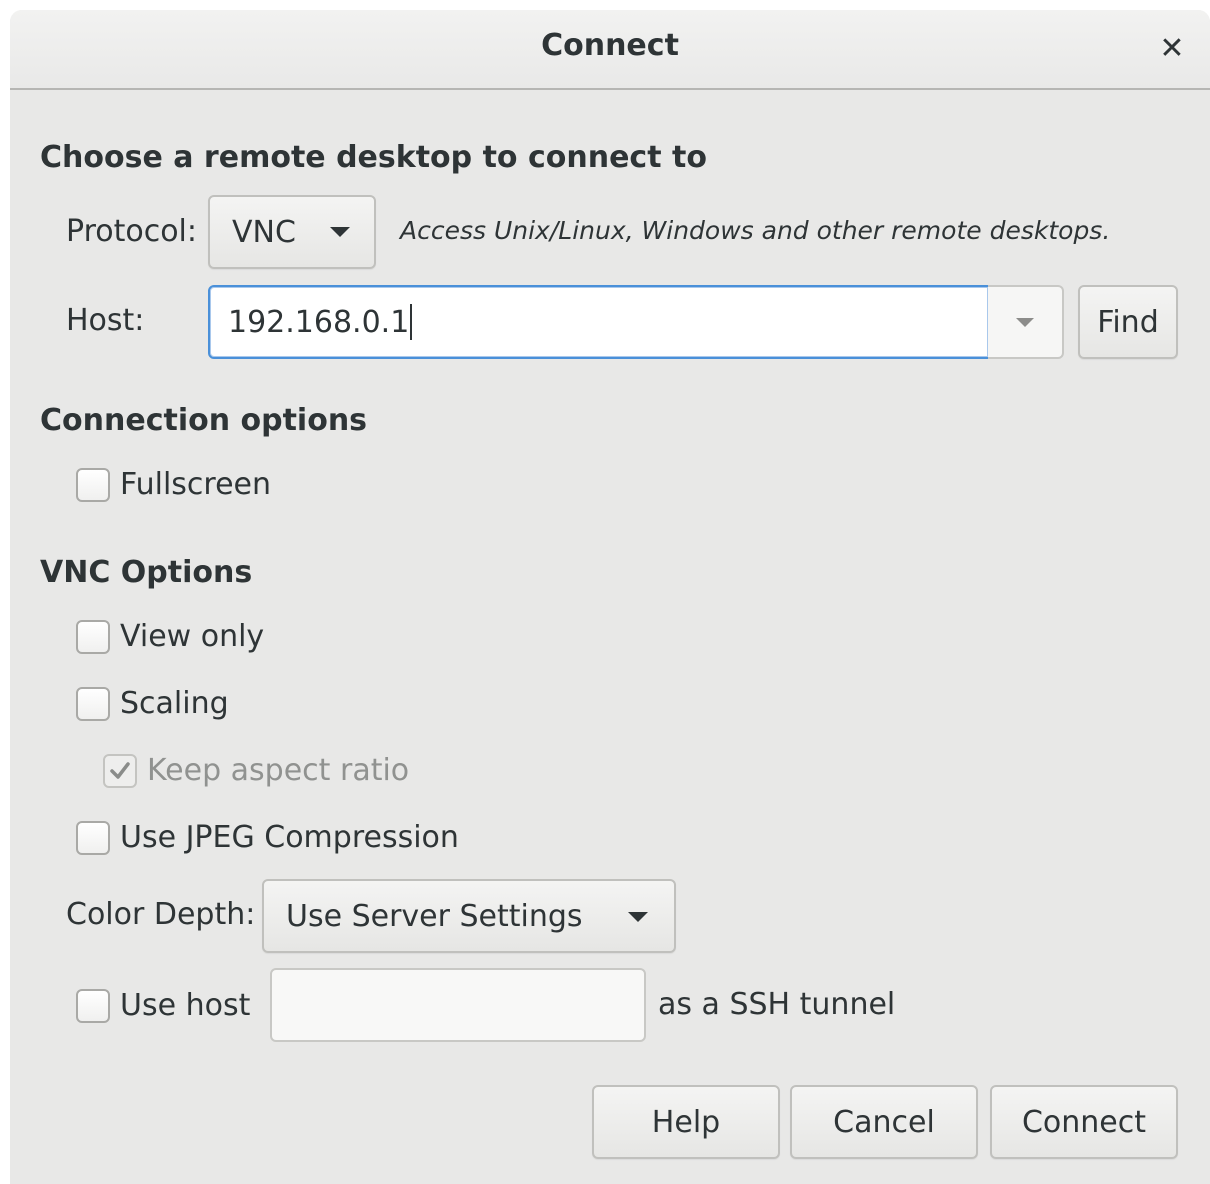 The width and height of the screenshot is (1210, 1184). What do you see at coordinates (93, 1005) in the screenshot?
I see `ssh-tunnel-checkbox` at bounding box center [93, 1005].